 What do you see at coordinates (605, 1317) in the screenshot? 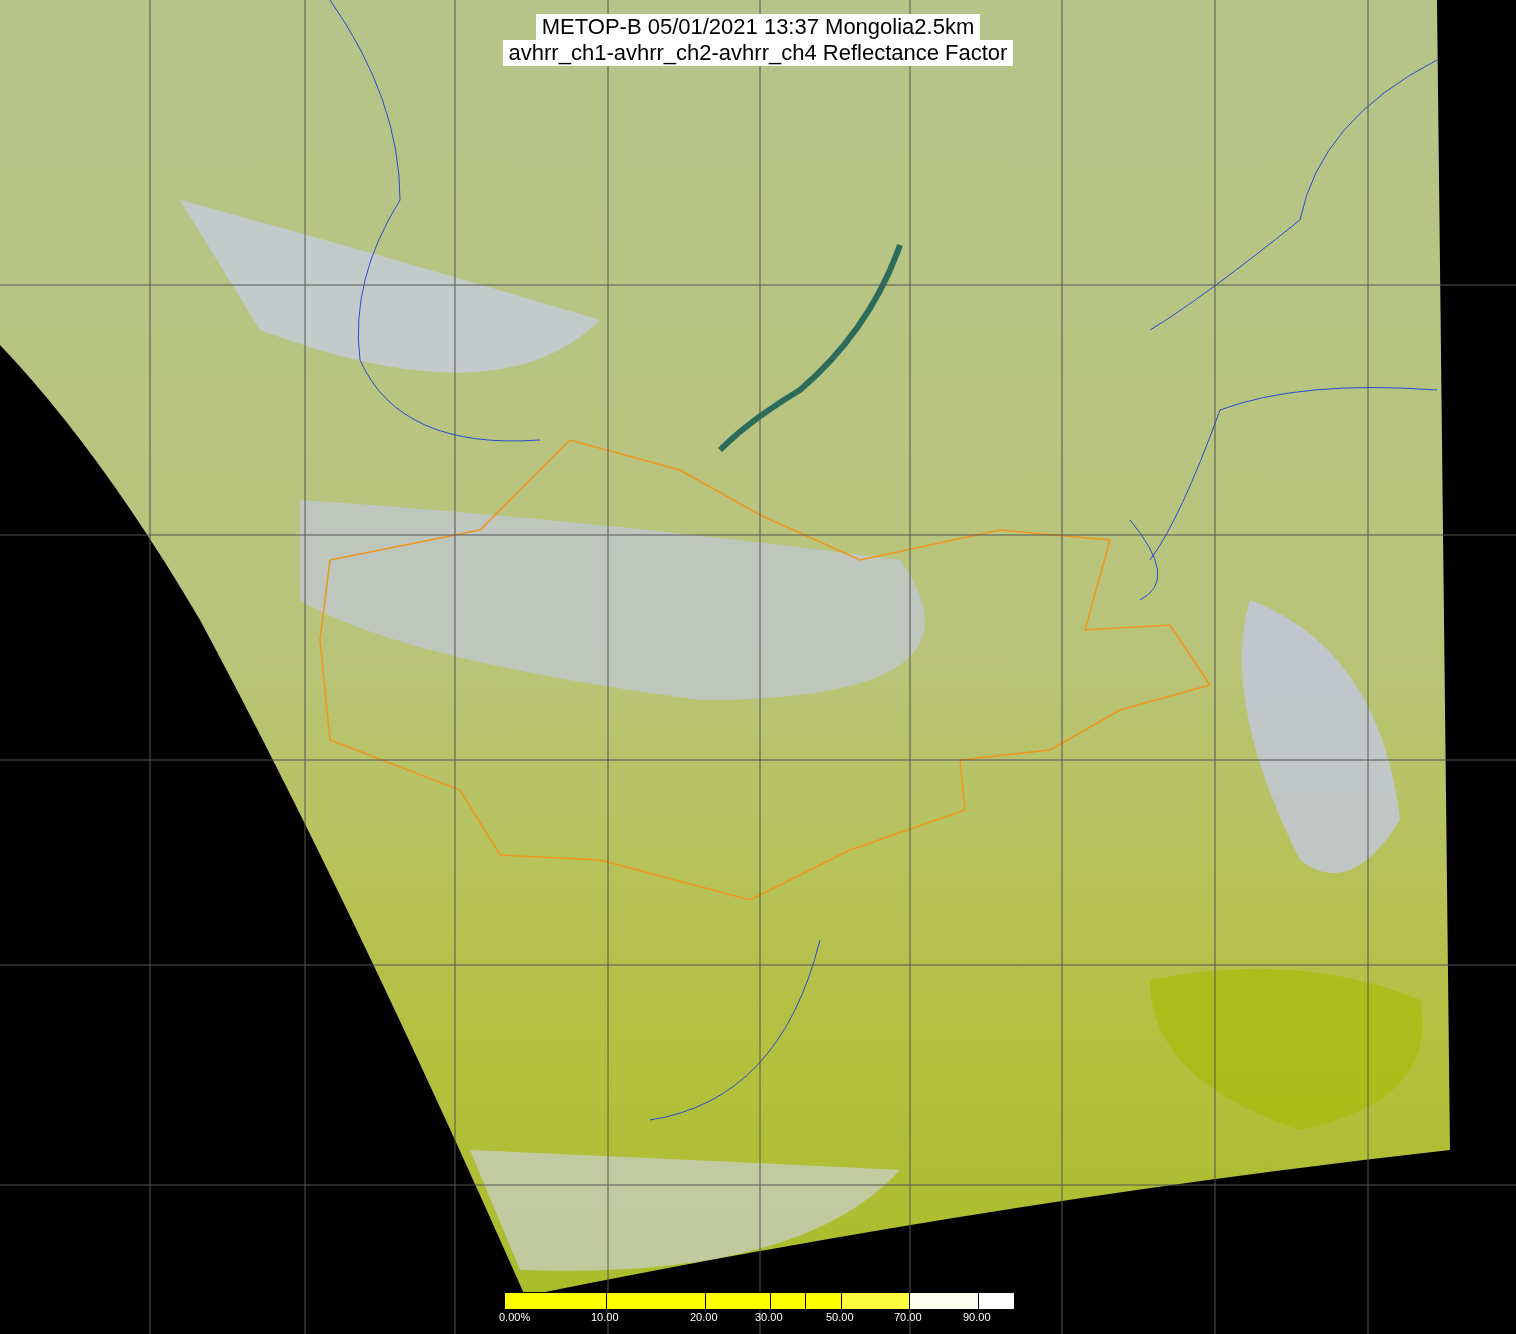
I see `colorbar-label: 10.00` at bounding box center [605, 1317].